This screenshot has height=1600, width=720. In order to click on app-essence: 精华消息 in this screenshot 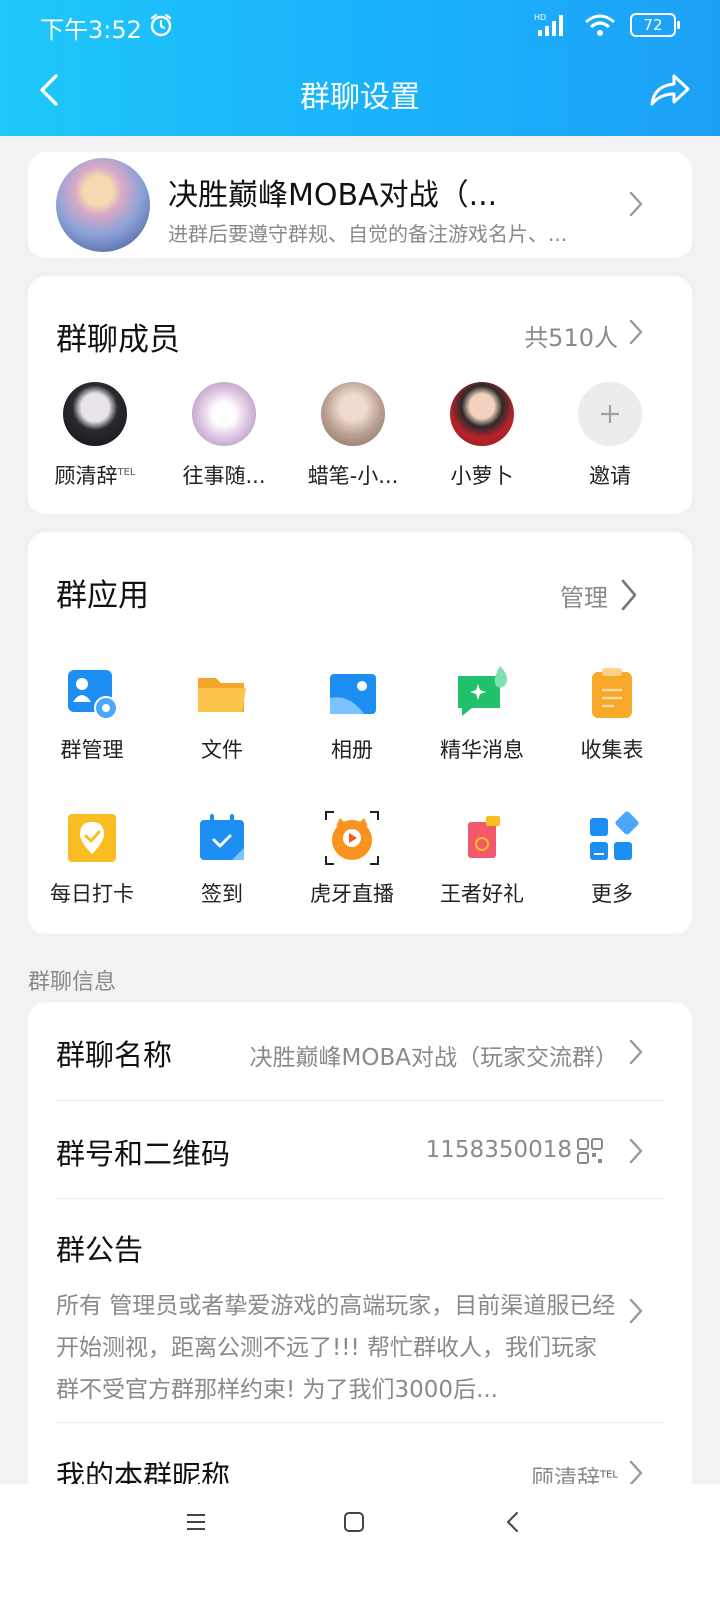, I will do `click(482, 714)`.